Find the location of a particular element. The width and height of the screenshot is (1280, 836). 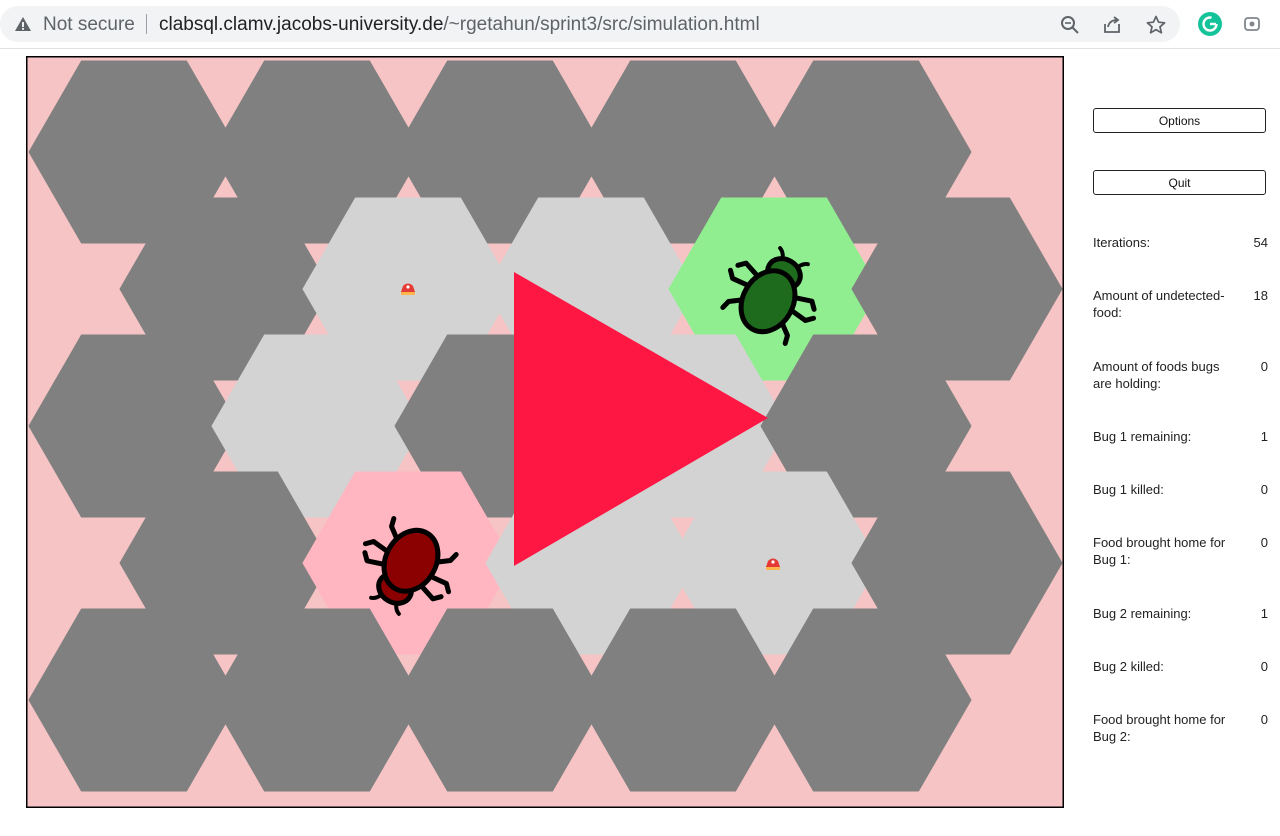

share-icon is located at coordinates (1112, 25).